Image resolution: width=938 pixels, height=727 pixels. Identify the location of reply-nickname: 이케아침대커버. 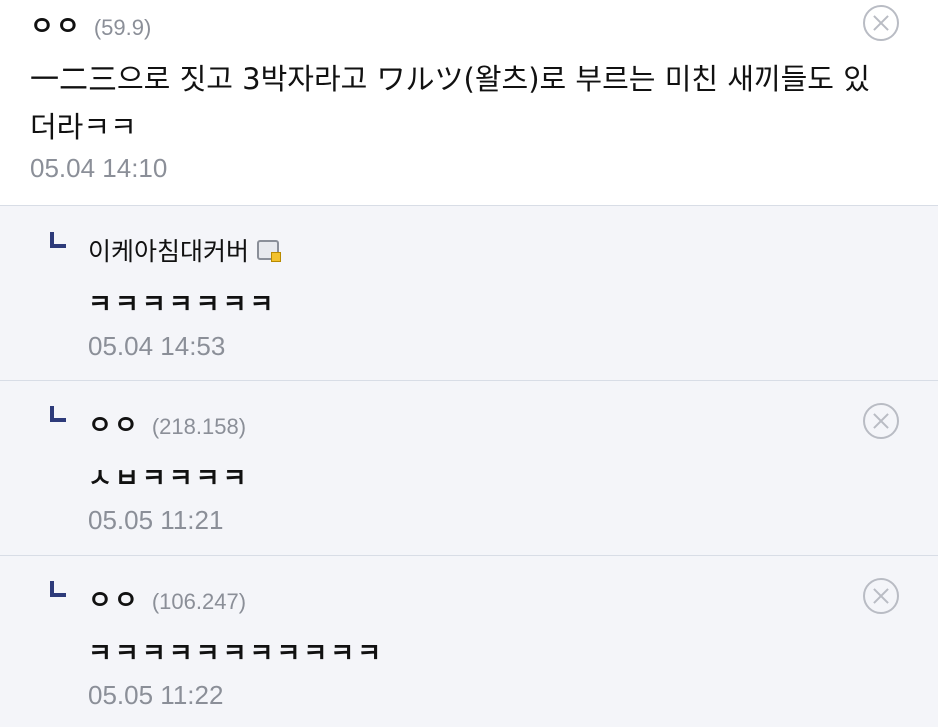
(168, 250).